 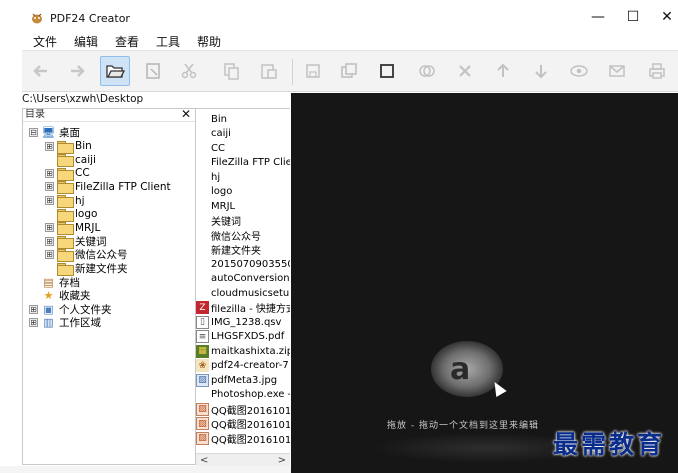 I want to click on file-list-item: logo, so click(x=243, y=192).